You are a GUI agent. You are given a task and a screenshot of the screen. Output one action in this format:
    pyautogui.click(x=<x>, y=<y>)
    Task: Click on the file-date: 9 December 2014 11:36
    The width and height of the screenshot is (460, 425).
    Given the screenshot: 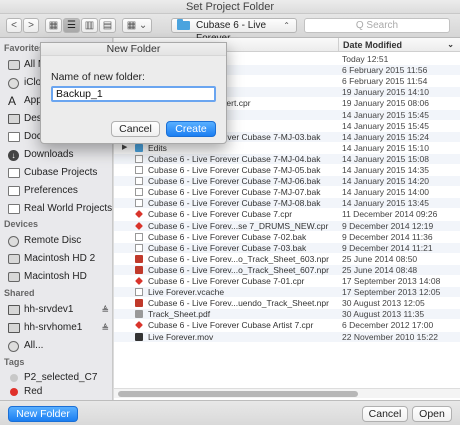 What is the action you would take?
    pyautogui.click(x=387, y=236)
    